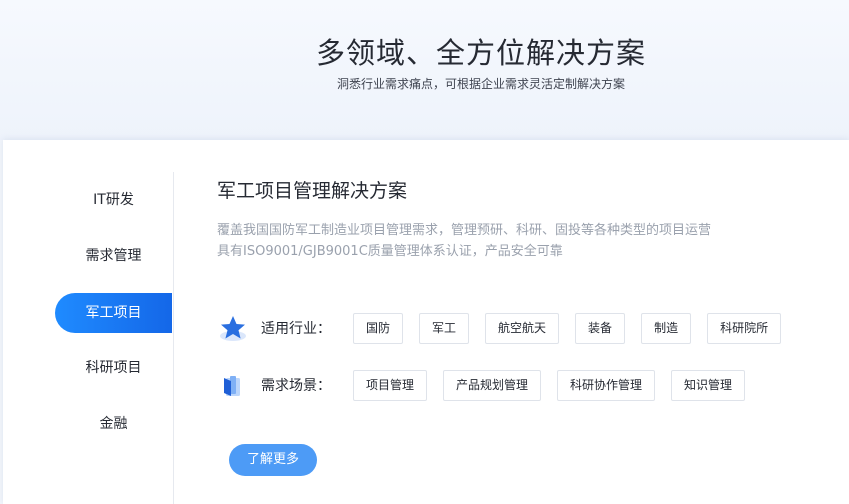 Image resolution: width=849 pixels, height=504 pixels. Describe the element at coordinates (233, 328) in the screenshot. I see `star-icon` at that location.